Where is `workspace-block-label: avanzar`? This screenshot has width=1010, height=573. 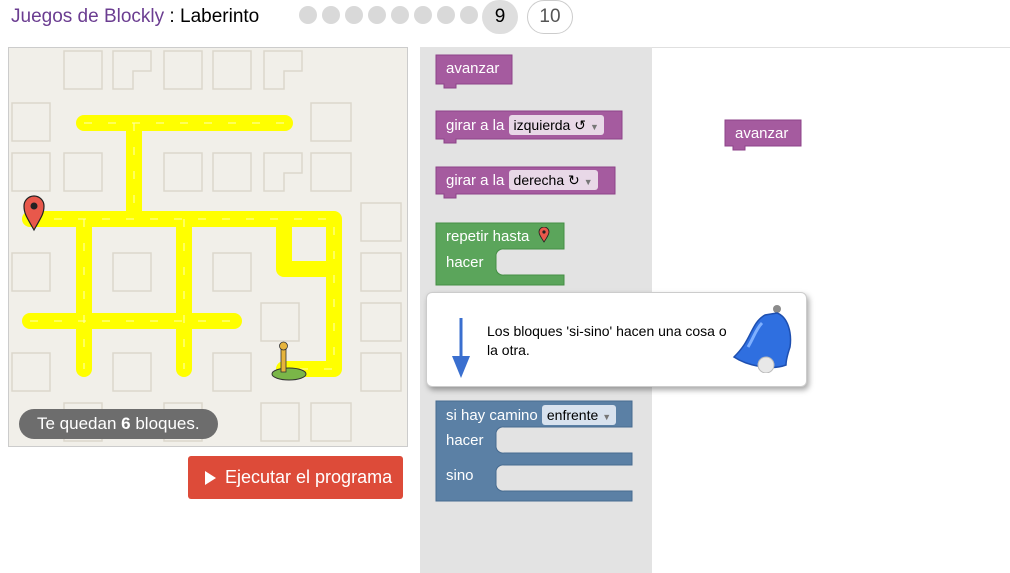
workspace-block-label: avanzar is located at coordinates (762, 133).